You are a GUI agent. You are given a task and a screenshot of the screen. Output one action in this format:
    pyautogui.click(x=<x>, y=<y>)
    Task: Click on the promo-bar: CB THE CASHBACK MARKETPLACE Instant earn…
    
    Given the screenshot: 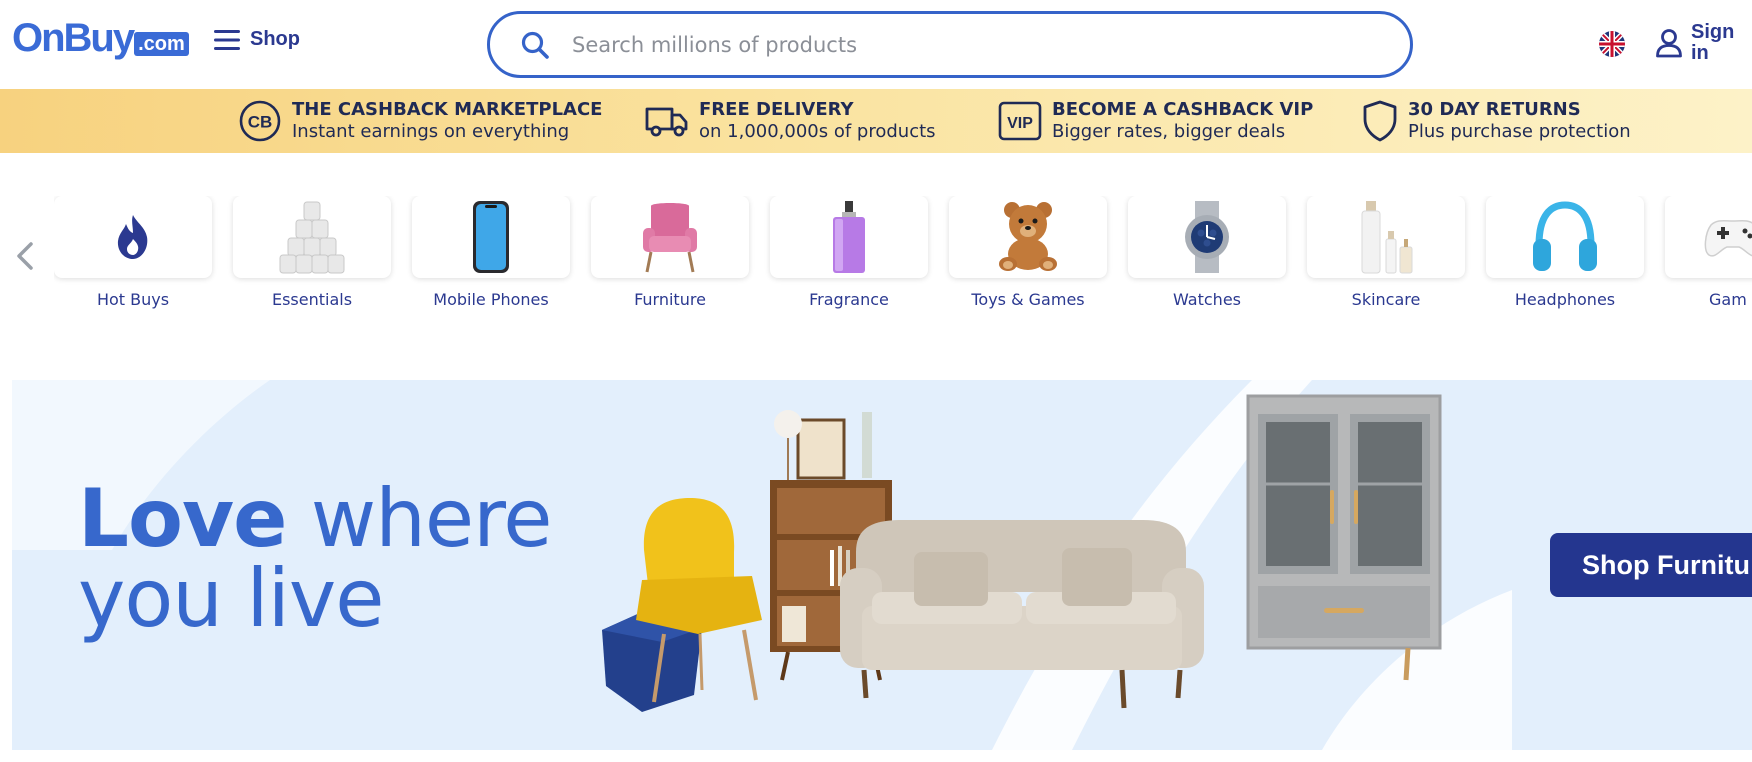 What is the action you would take?
    pyautogui.click(x=876, y=121)
    